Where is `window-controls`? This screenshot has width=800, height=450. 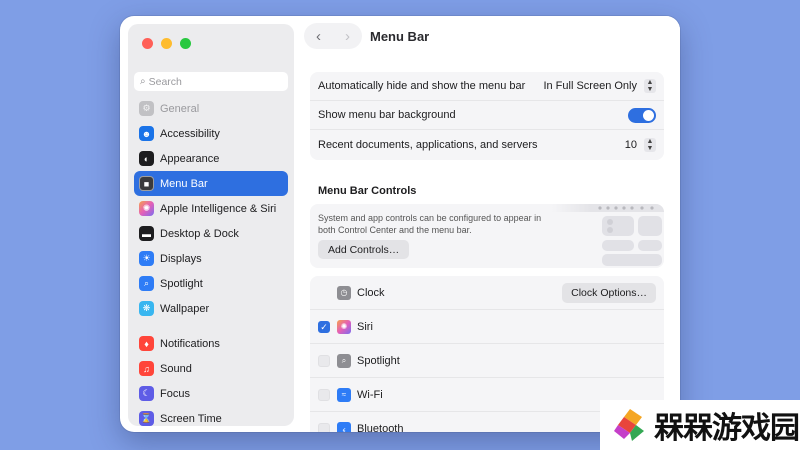 window-controls is located at coordinates (166, 43).